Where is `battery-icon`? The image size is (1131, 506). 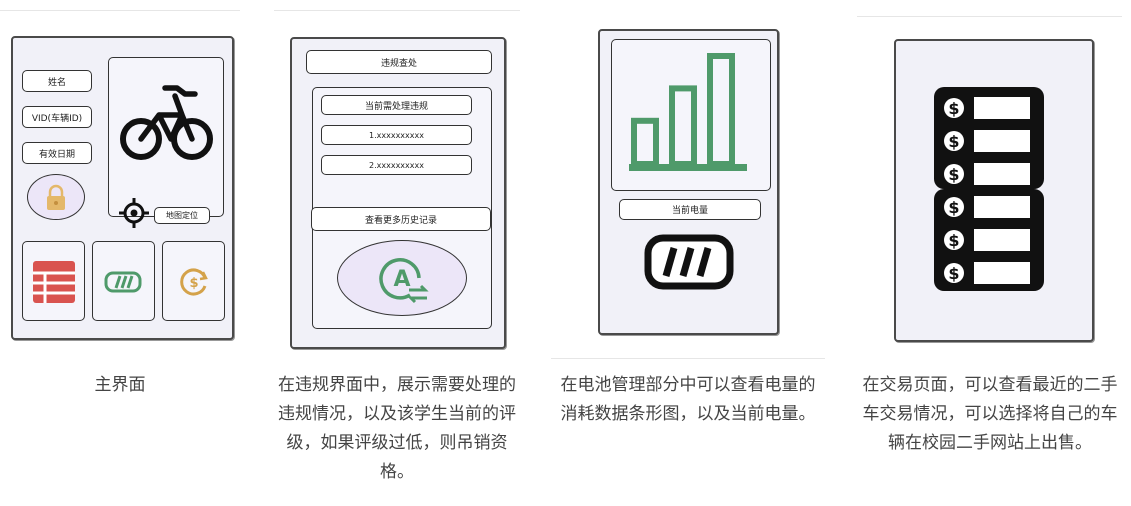 battery-icon is located at coordinates (123, 282).